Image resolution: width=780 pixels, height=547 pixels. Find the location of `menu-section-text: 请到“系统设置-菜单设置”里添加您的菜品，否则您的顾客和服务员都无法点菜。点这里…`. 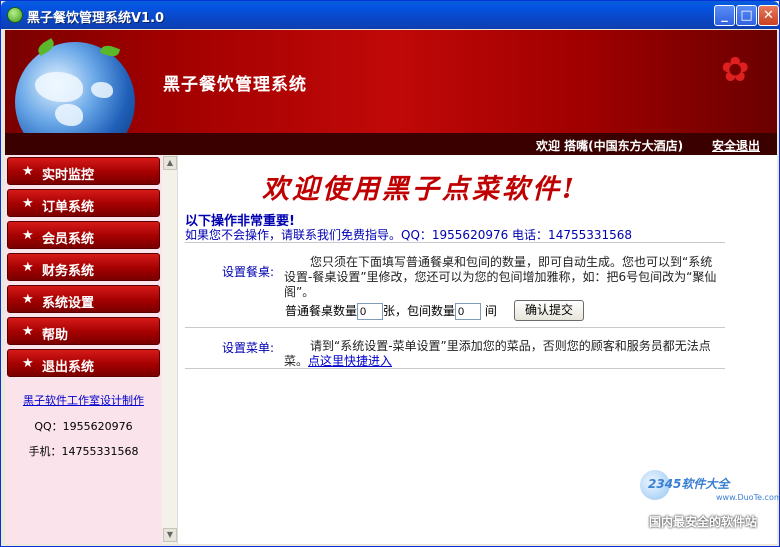

menu-section-text: 请到“系统设置-菜单设置”里添加您的菜品，否则您的顾客和服务员都无法点菜。点这里… is located at coordinates (502, 354).